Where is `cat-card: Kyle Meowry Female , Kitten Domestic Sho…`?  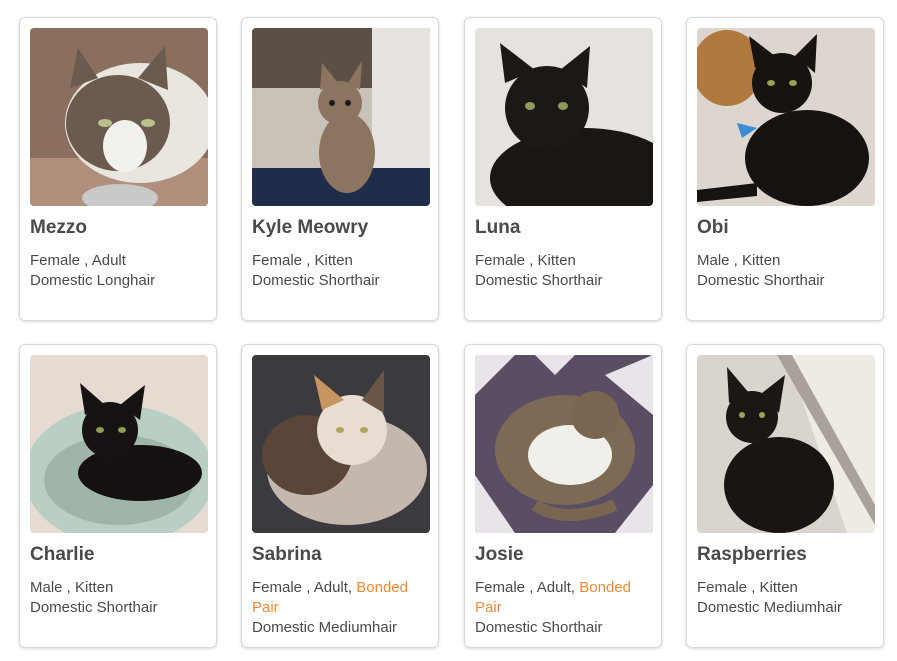 cat-card: Kyle Meowry Female , Kitten Domestic Sho… is located at coordinates (340, 169).